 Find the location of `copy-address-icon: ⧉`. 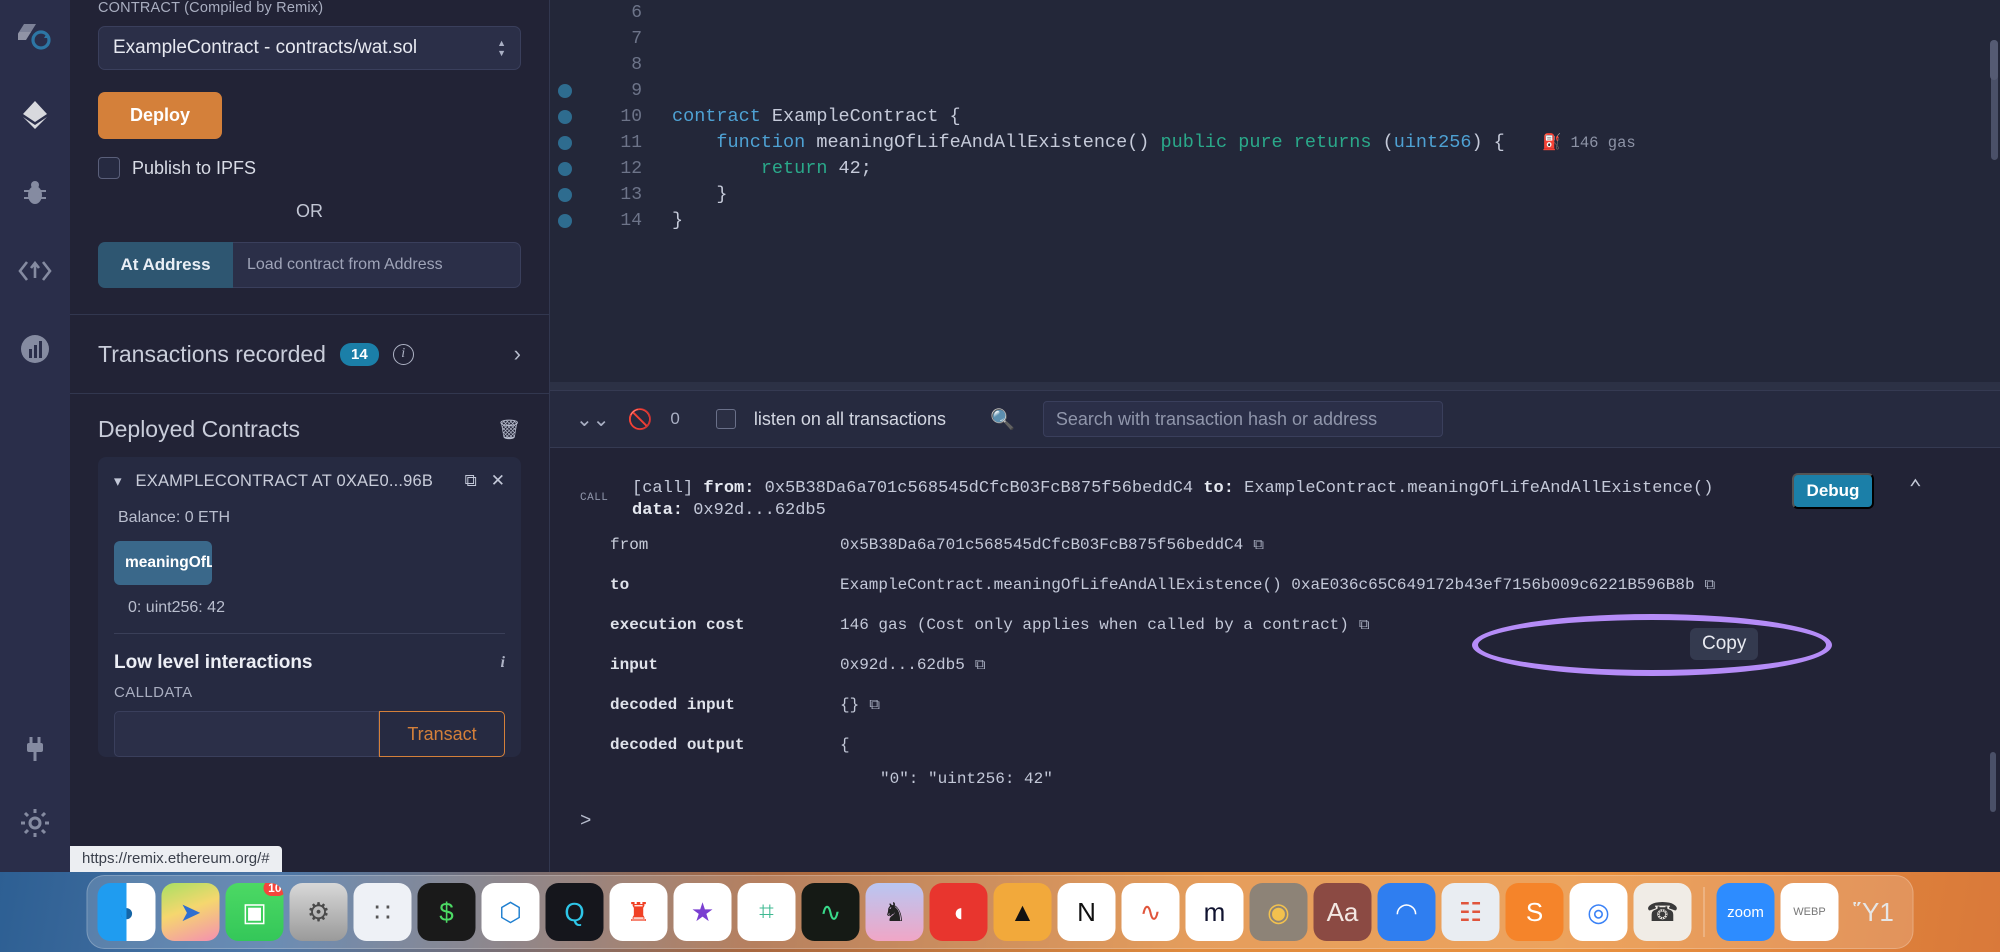

copy-address-icon: ⧉ is located at coordinates (471, 481).